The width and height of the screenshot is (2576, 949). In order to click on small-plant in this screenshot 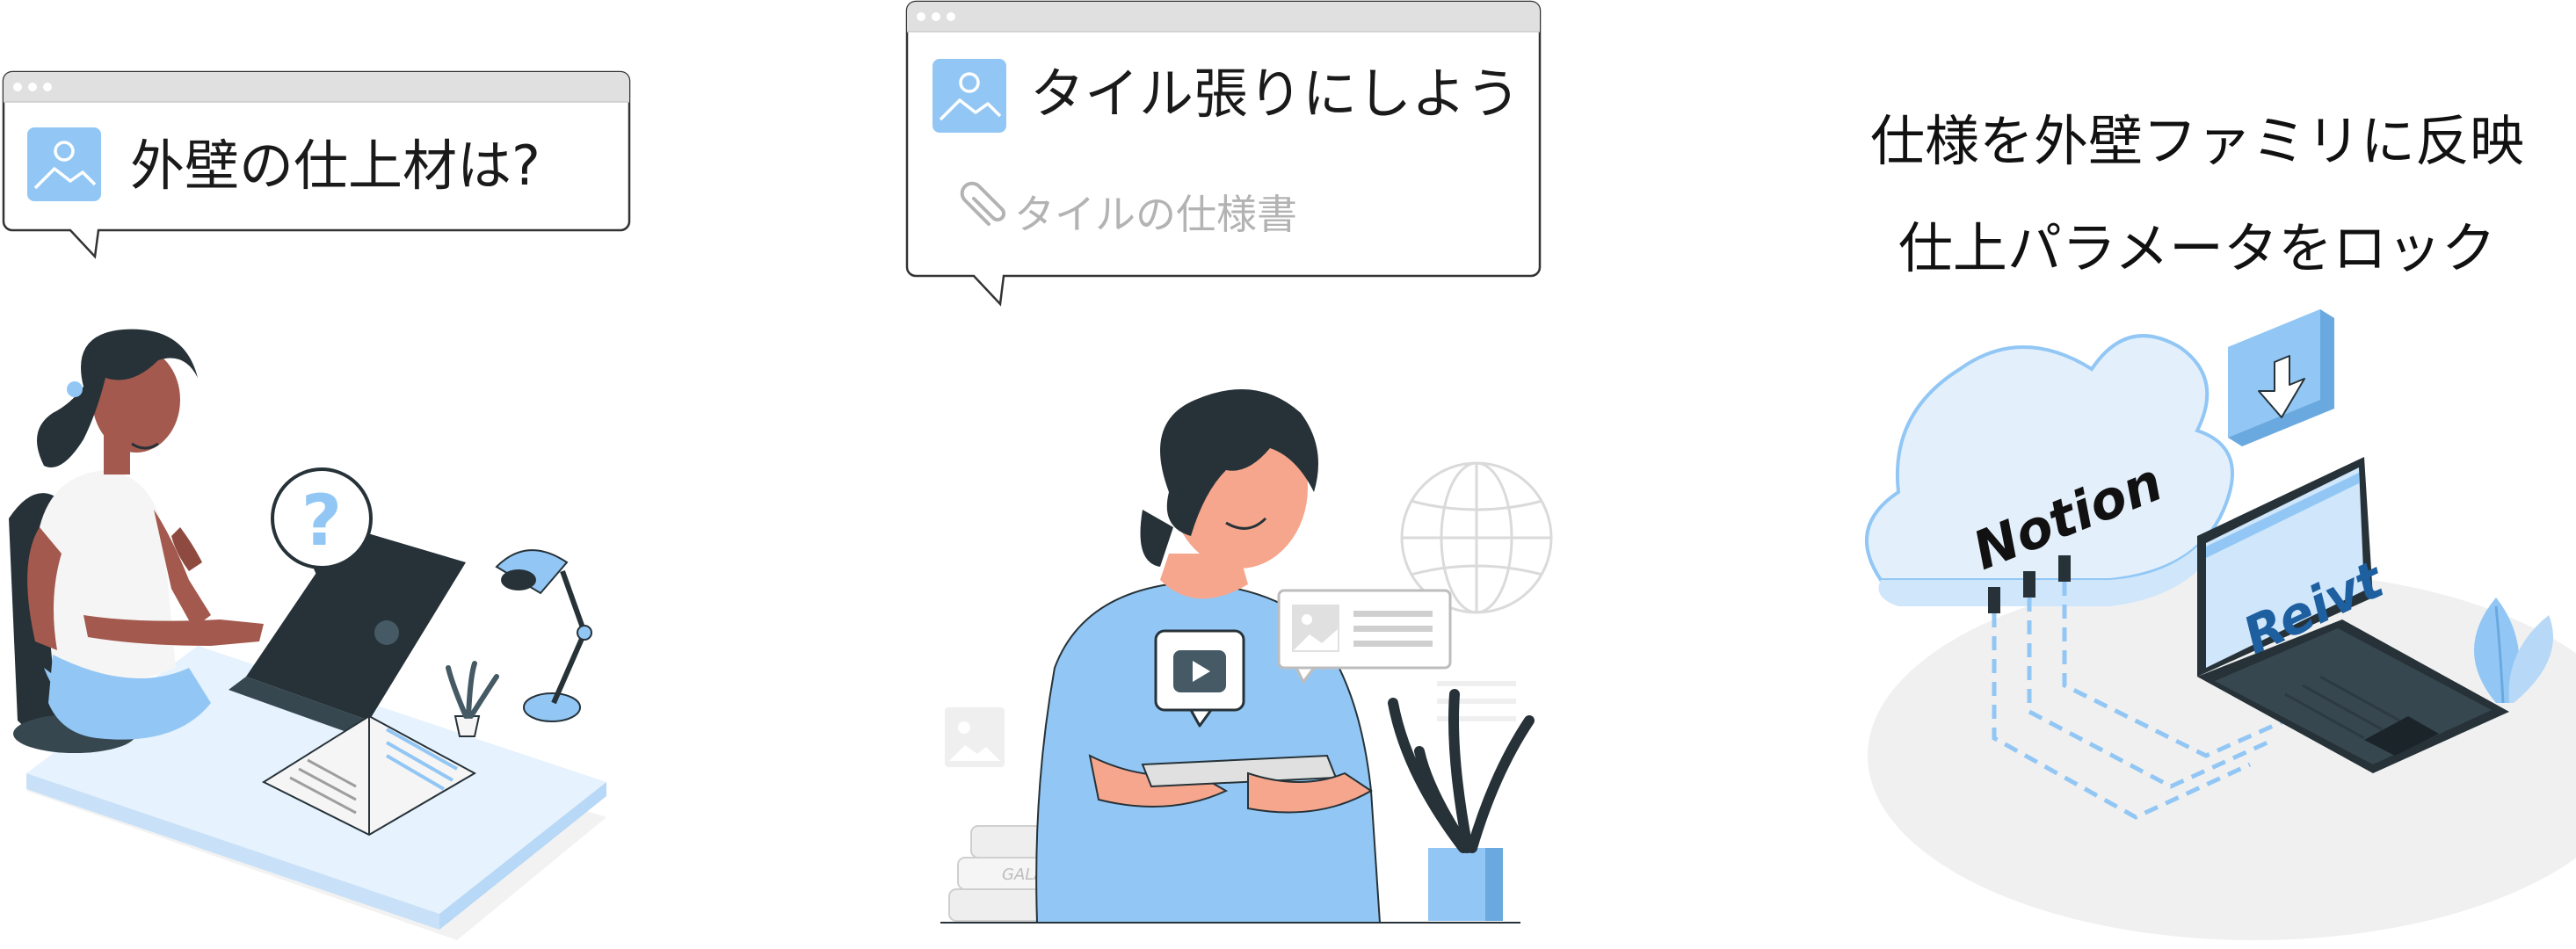, I will do `click(472, 699)`.